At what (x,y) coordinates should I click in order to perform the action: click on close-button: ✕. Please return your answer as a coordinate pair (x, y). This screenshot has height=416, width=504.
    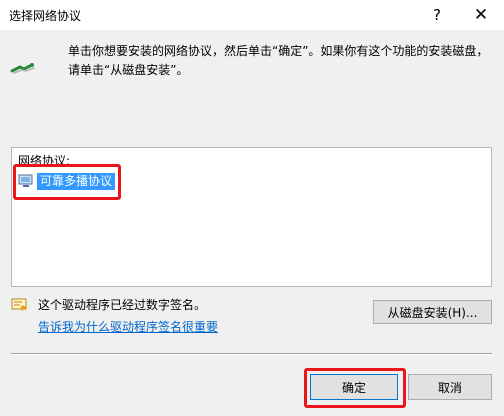
    Looking at the image, I should click on (481, 15).